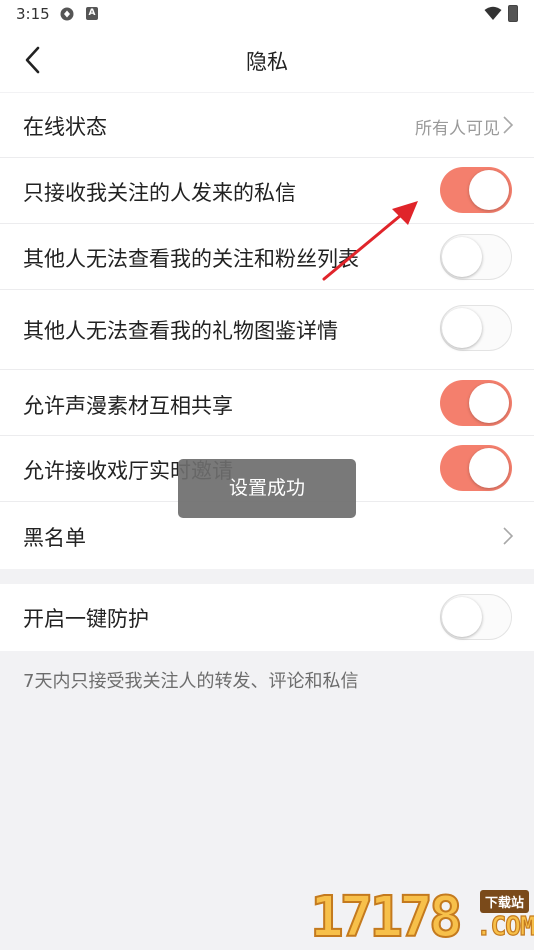 This screenshot has width=534, height=950. I want to click on allow-hall-invites-toggle, so click(476, 468).